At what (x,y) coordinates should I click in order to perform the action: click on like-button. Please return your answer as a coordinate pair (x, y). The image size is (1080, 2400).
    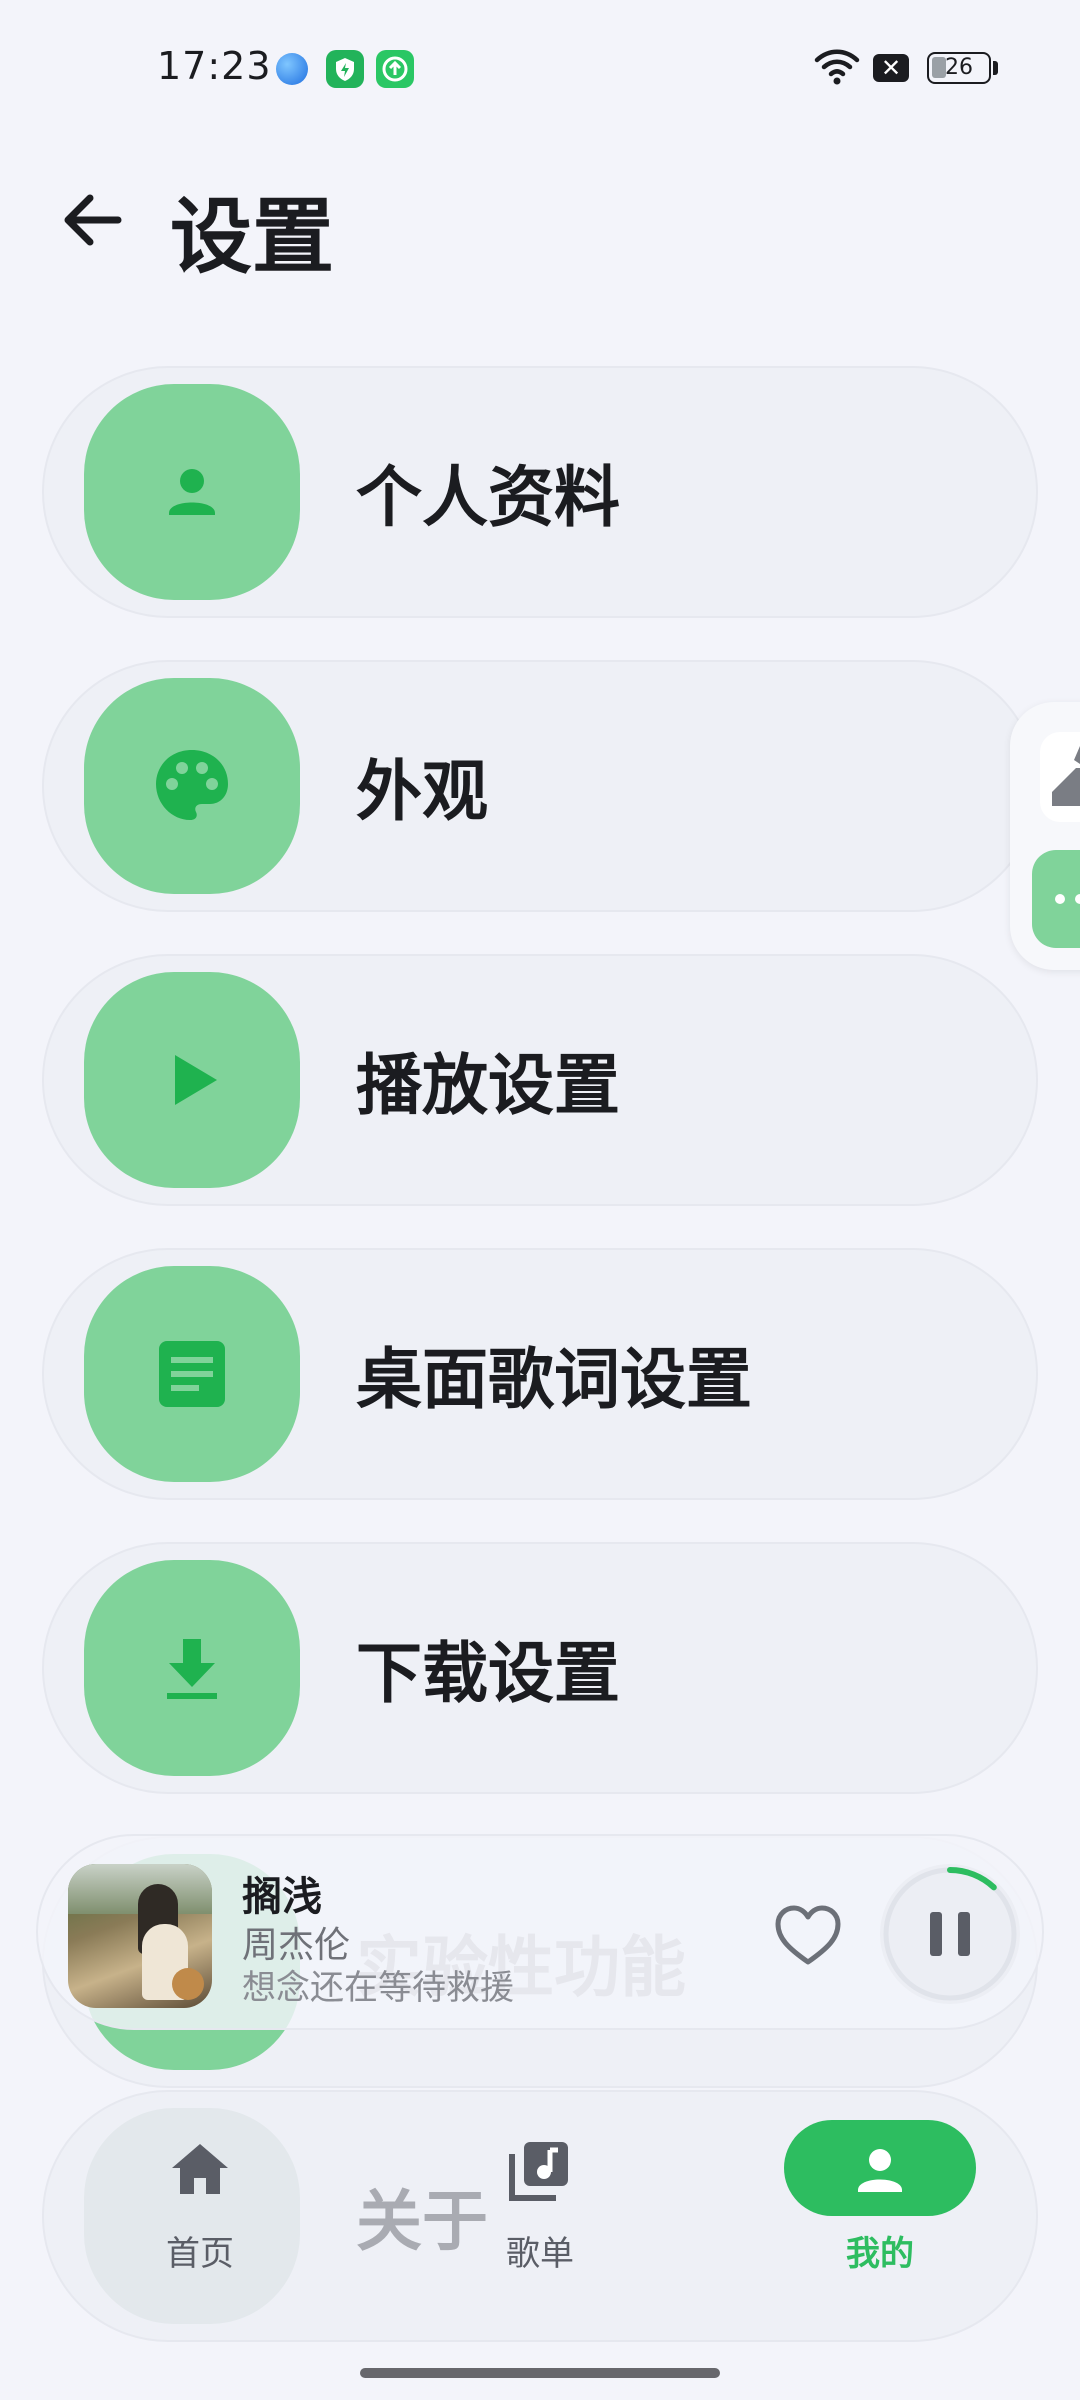
    Looking at the image, I should click on (808, 1936).